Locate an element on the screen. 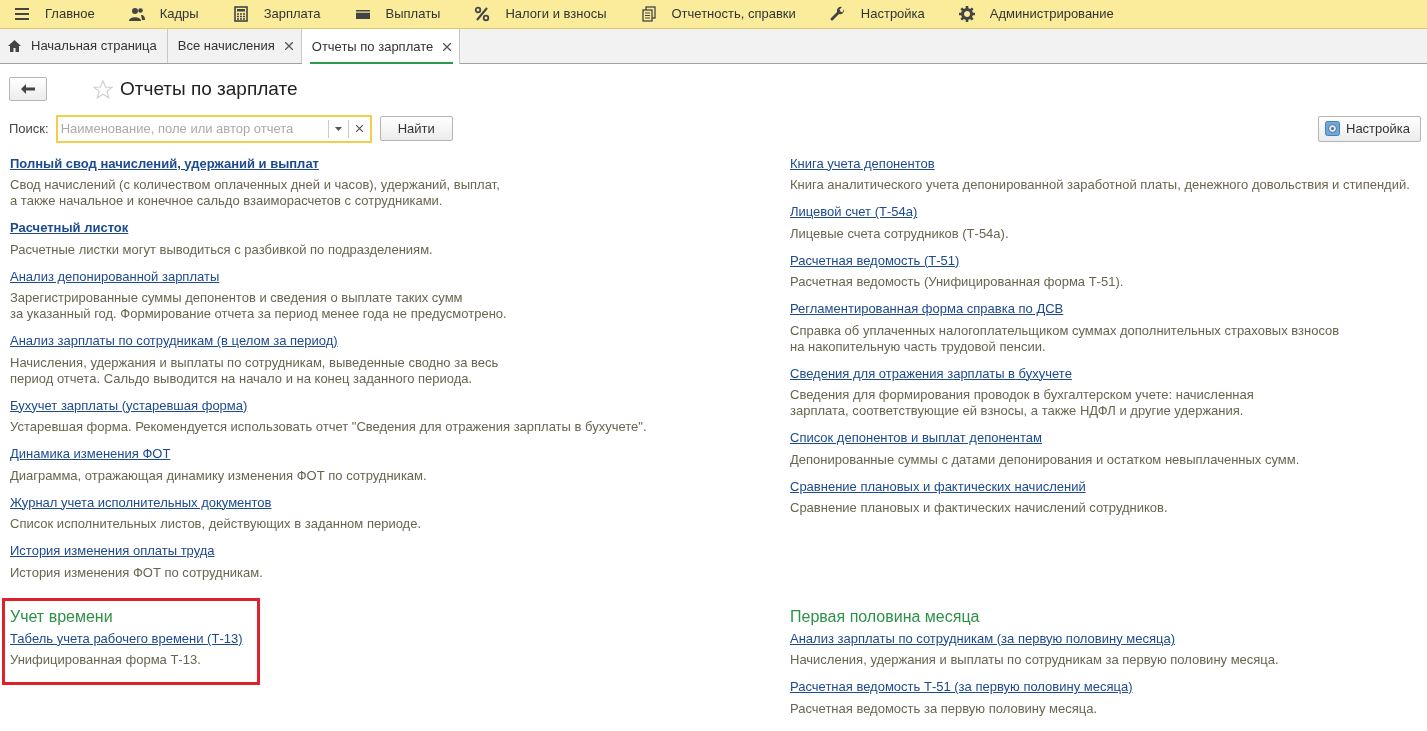  report-description: Унифицированная форма Т-13. is located at coordinates (106, 660).